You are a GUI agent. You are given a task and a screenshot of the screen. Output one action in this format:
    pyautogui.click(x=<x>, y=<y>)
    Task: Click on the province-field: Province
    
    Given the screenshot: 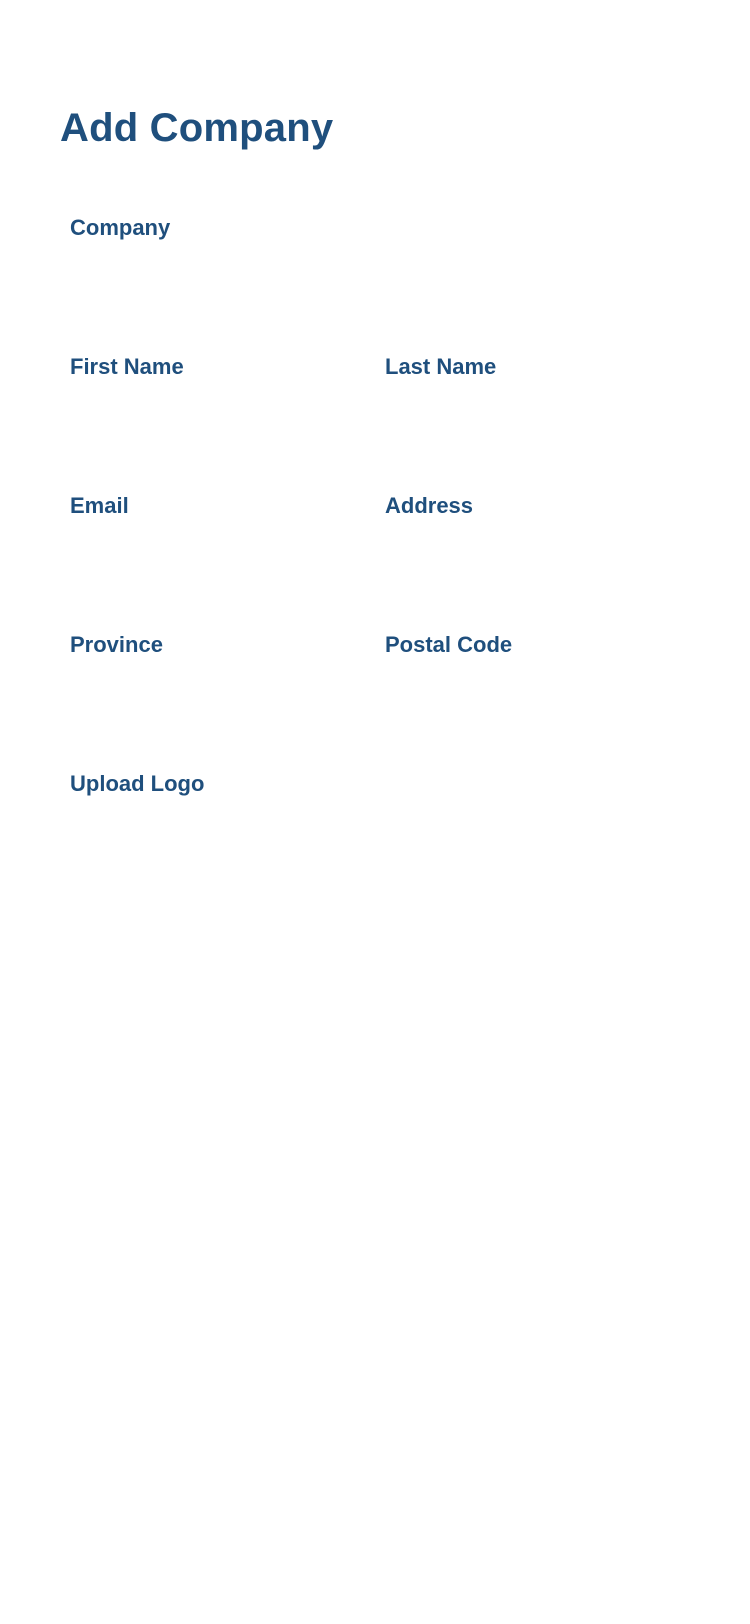 What is the action you would take?
    pyautogui.click(x=220, y=671)
    